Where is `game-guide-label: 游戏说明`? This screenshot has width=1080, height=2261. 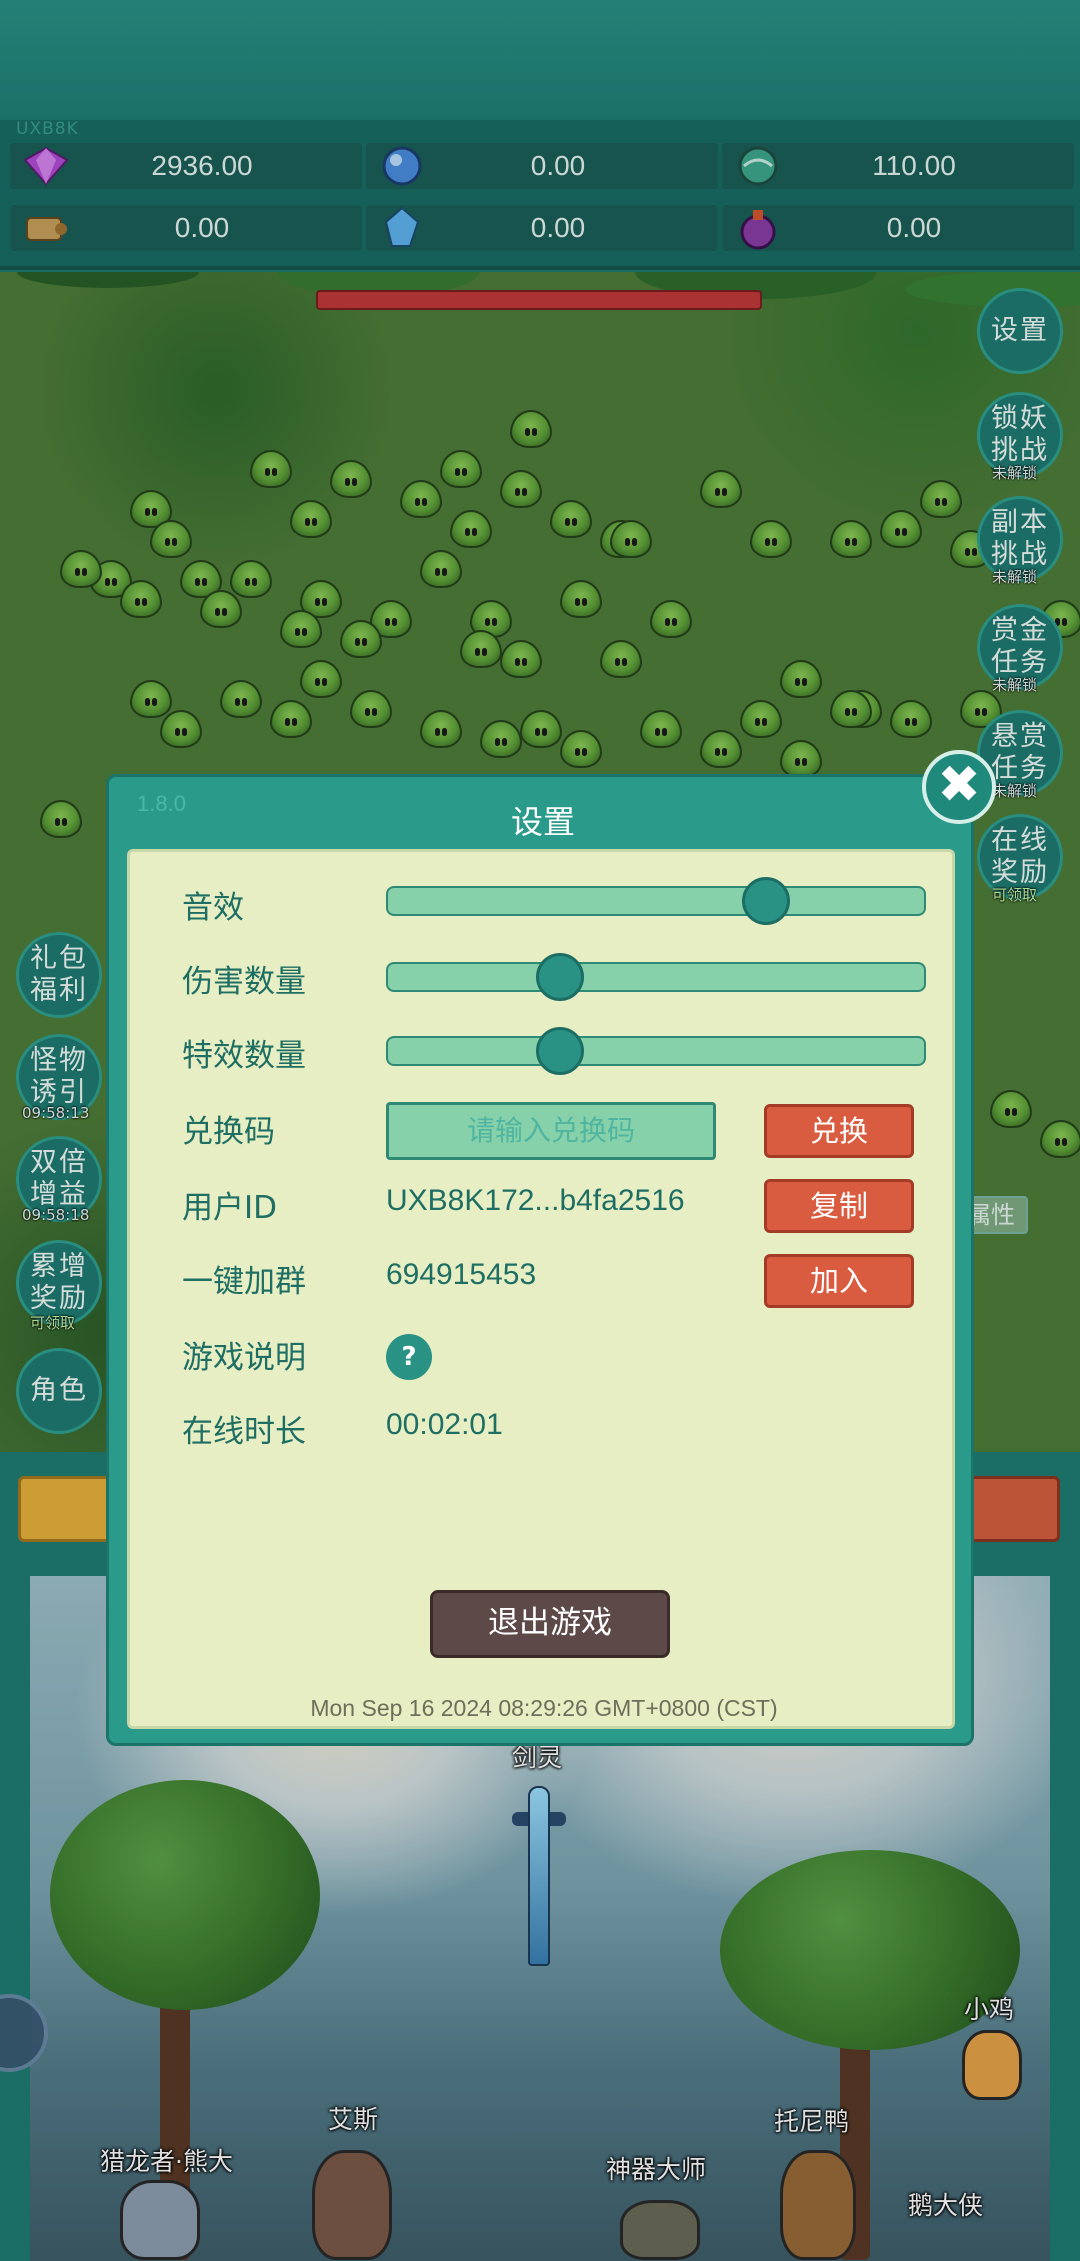
game-guide-label: 游戏说明 is located at coordinates (244, 1358).